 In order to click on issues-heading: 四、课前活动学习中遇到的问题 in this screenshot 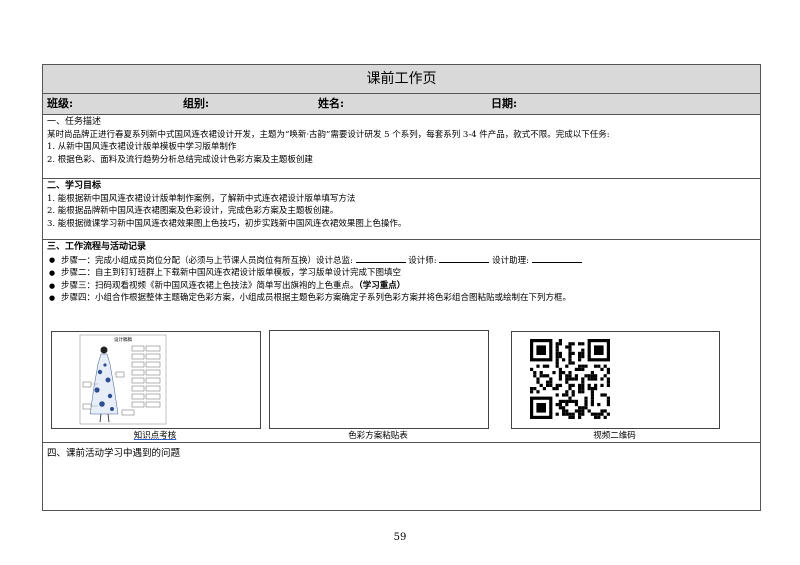, I will do `click(114, 453)`.